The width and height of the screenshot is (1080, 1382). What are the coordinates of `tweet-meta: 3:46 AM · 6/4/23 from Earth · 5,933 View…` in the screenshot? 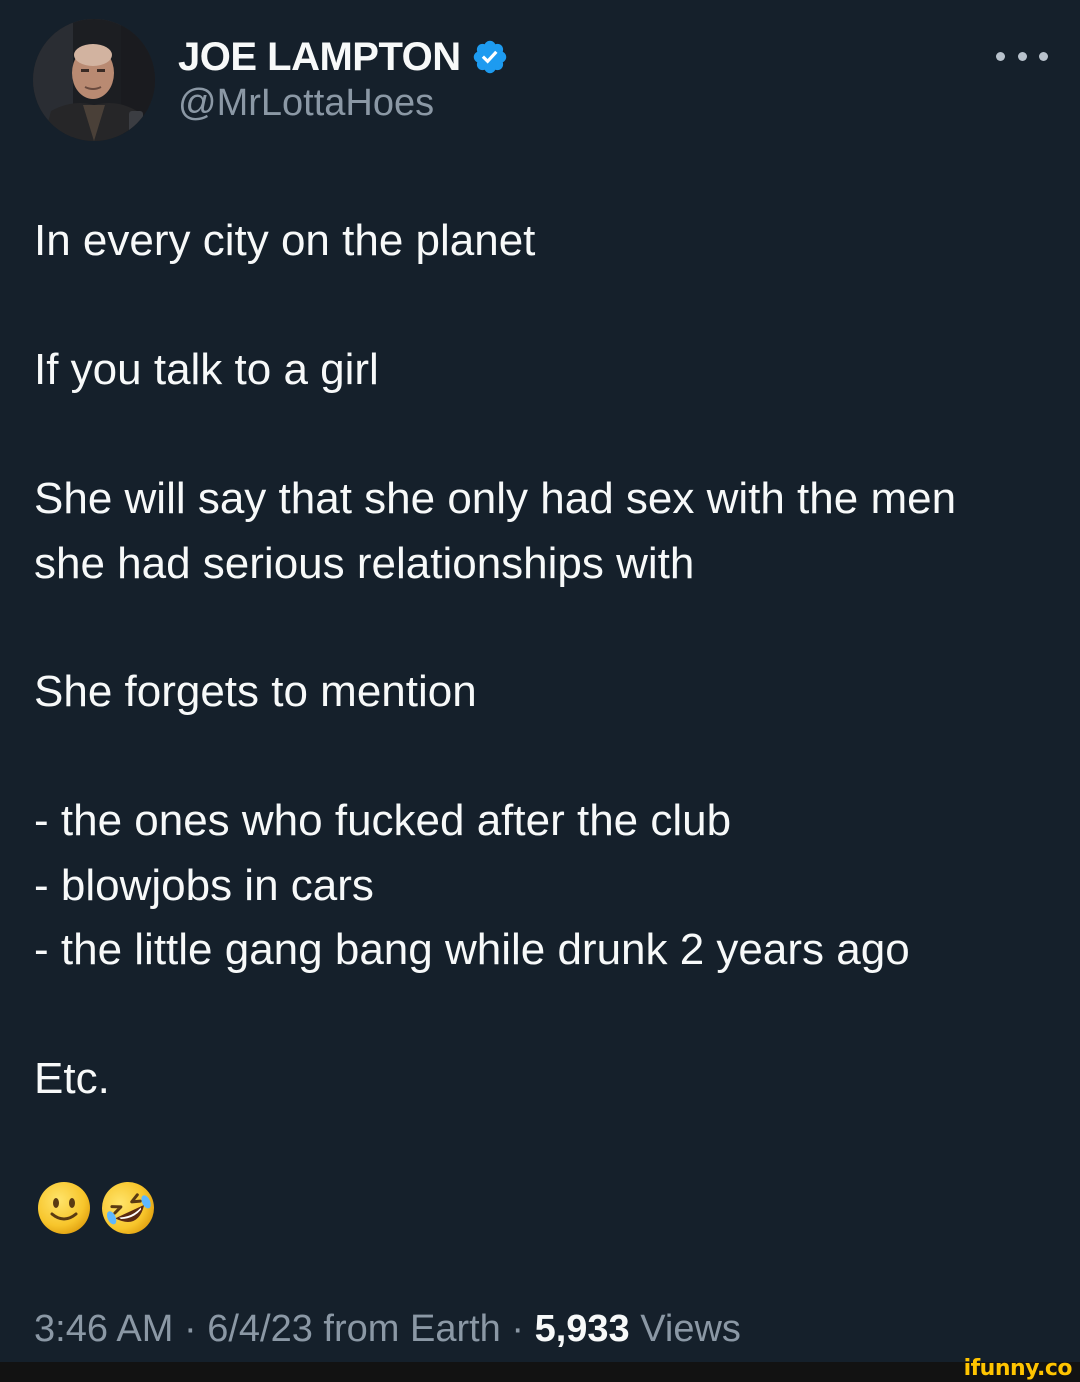 It's located at (387, 1329).